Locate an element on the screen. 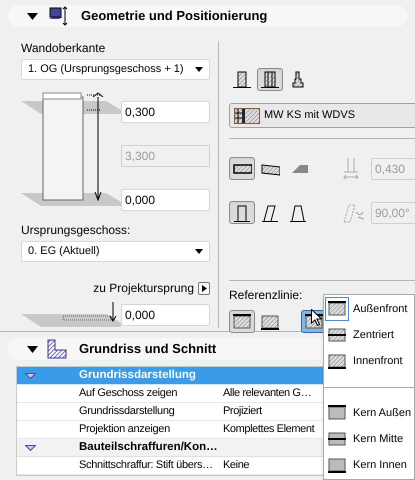 The width and height of the screenshot is (415, 480). section-title: Geometrie und Positionierung is located at coordinates (174, 16).